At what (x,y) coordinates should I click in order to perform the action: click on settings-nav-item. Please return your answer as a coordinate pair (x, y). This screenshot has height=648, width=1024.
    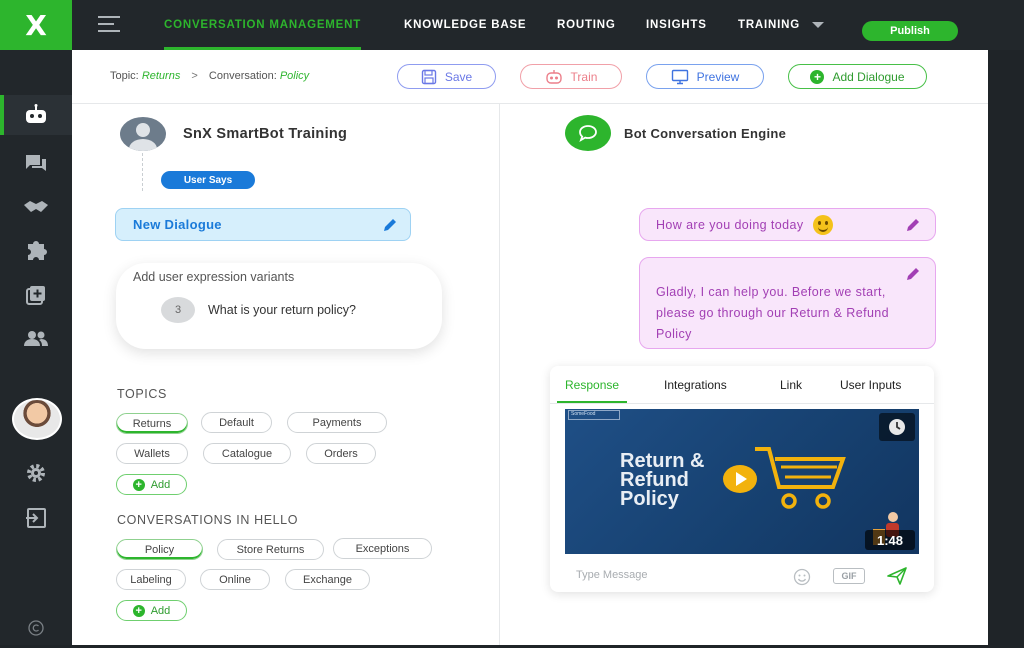
    Looking at the image, I should click on (36, 473).